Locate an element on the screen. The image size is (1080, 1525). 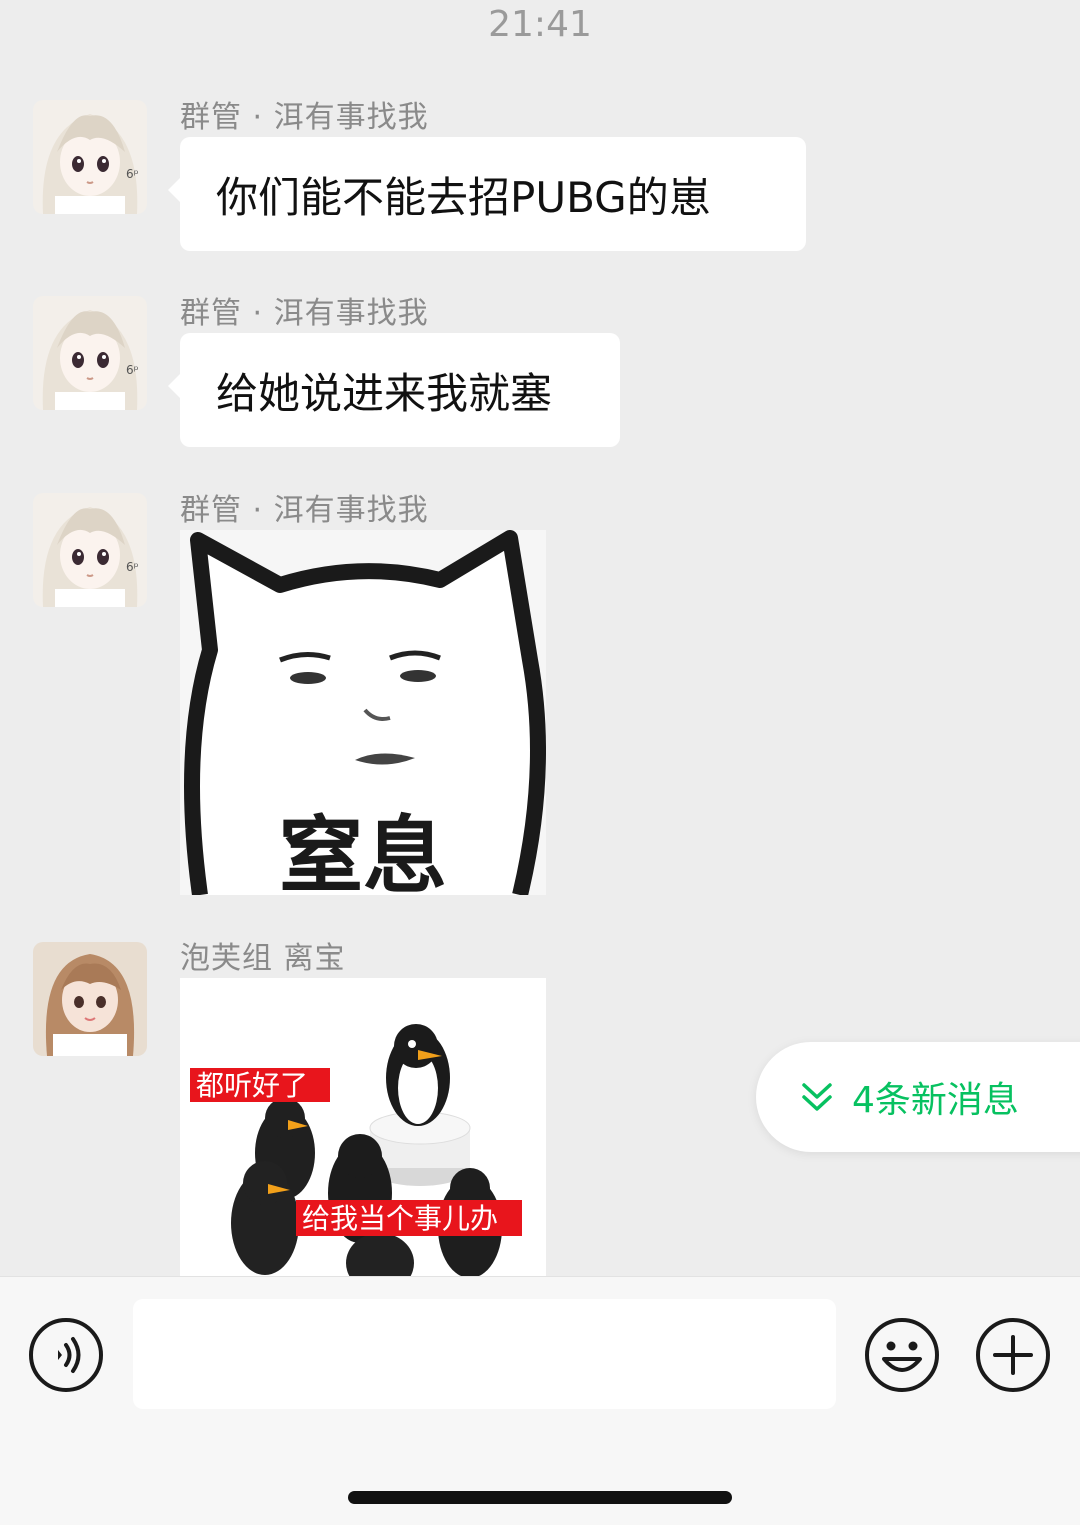
sender-avatar is located at coordinates (90, 999).